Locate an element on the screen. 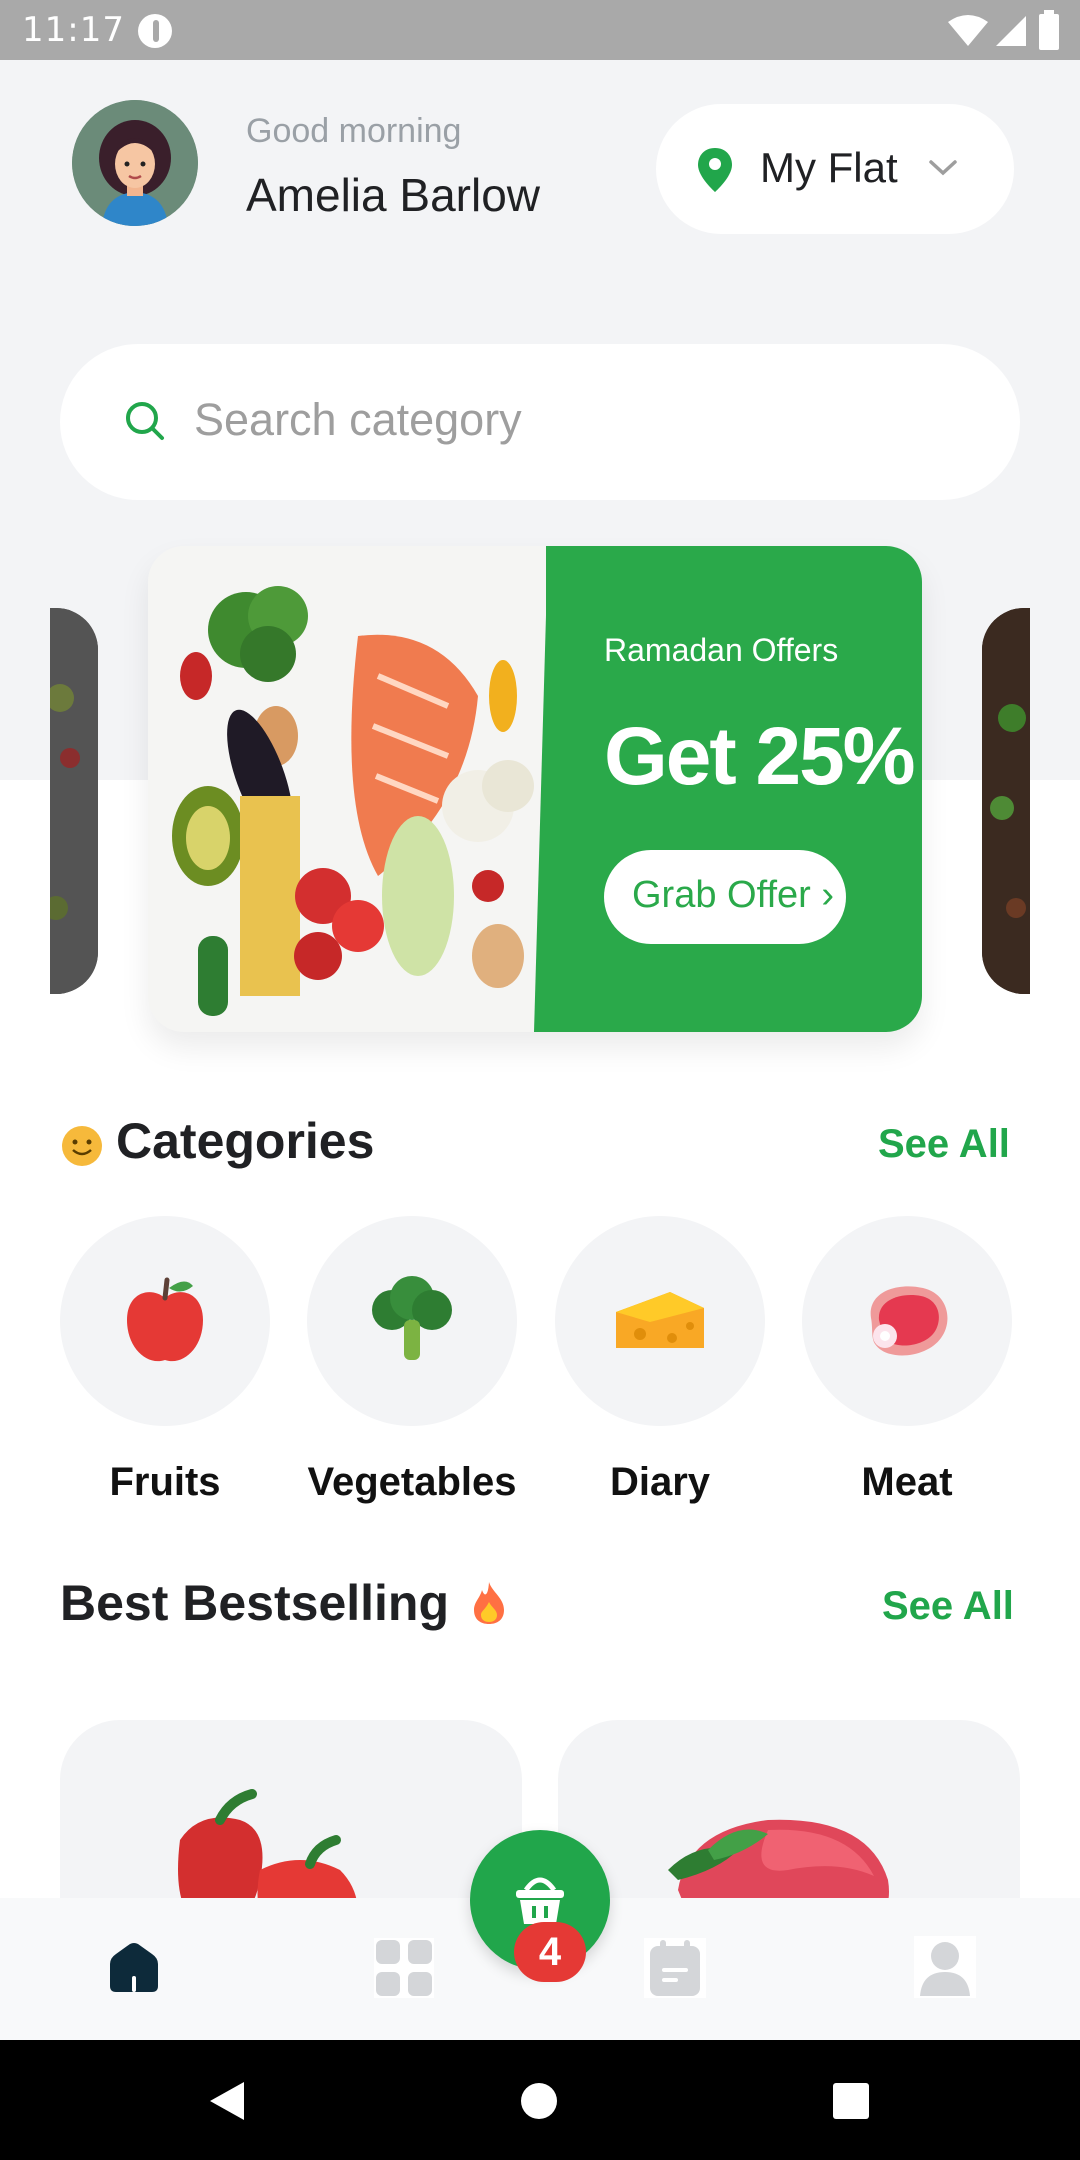 This screenshot has height=2160, width=1080. carousel-next-slide is located at coordinates (1006, 801).